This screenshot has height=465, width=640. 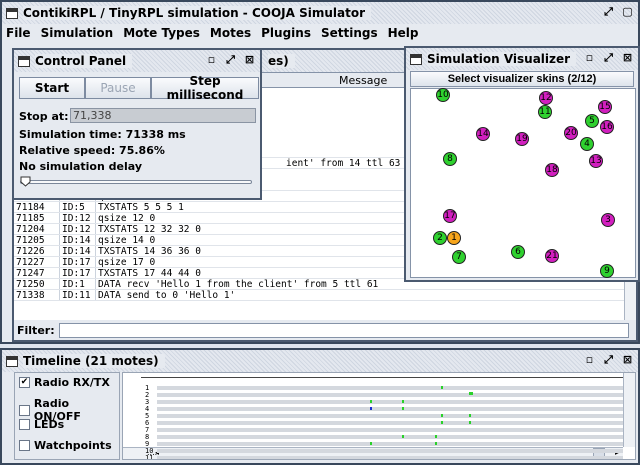 What do you see at coordinates (320, 361) in the screenshot?
I see `timeline-title-bar: Timeline (21 motes) ▫ ⤢ ⊠` at bounding box center [320, 361].